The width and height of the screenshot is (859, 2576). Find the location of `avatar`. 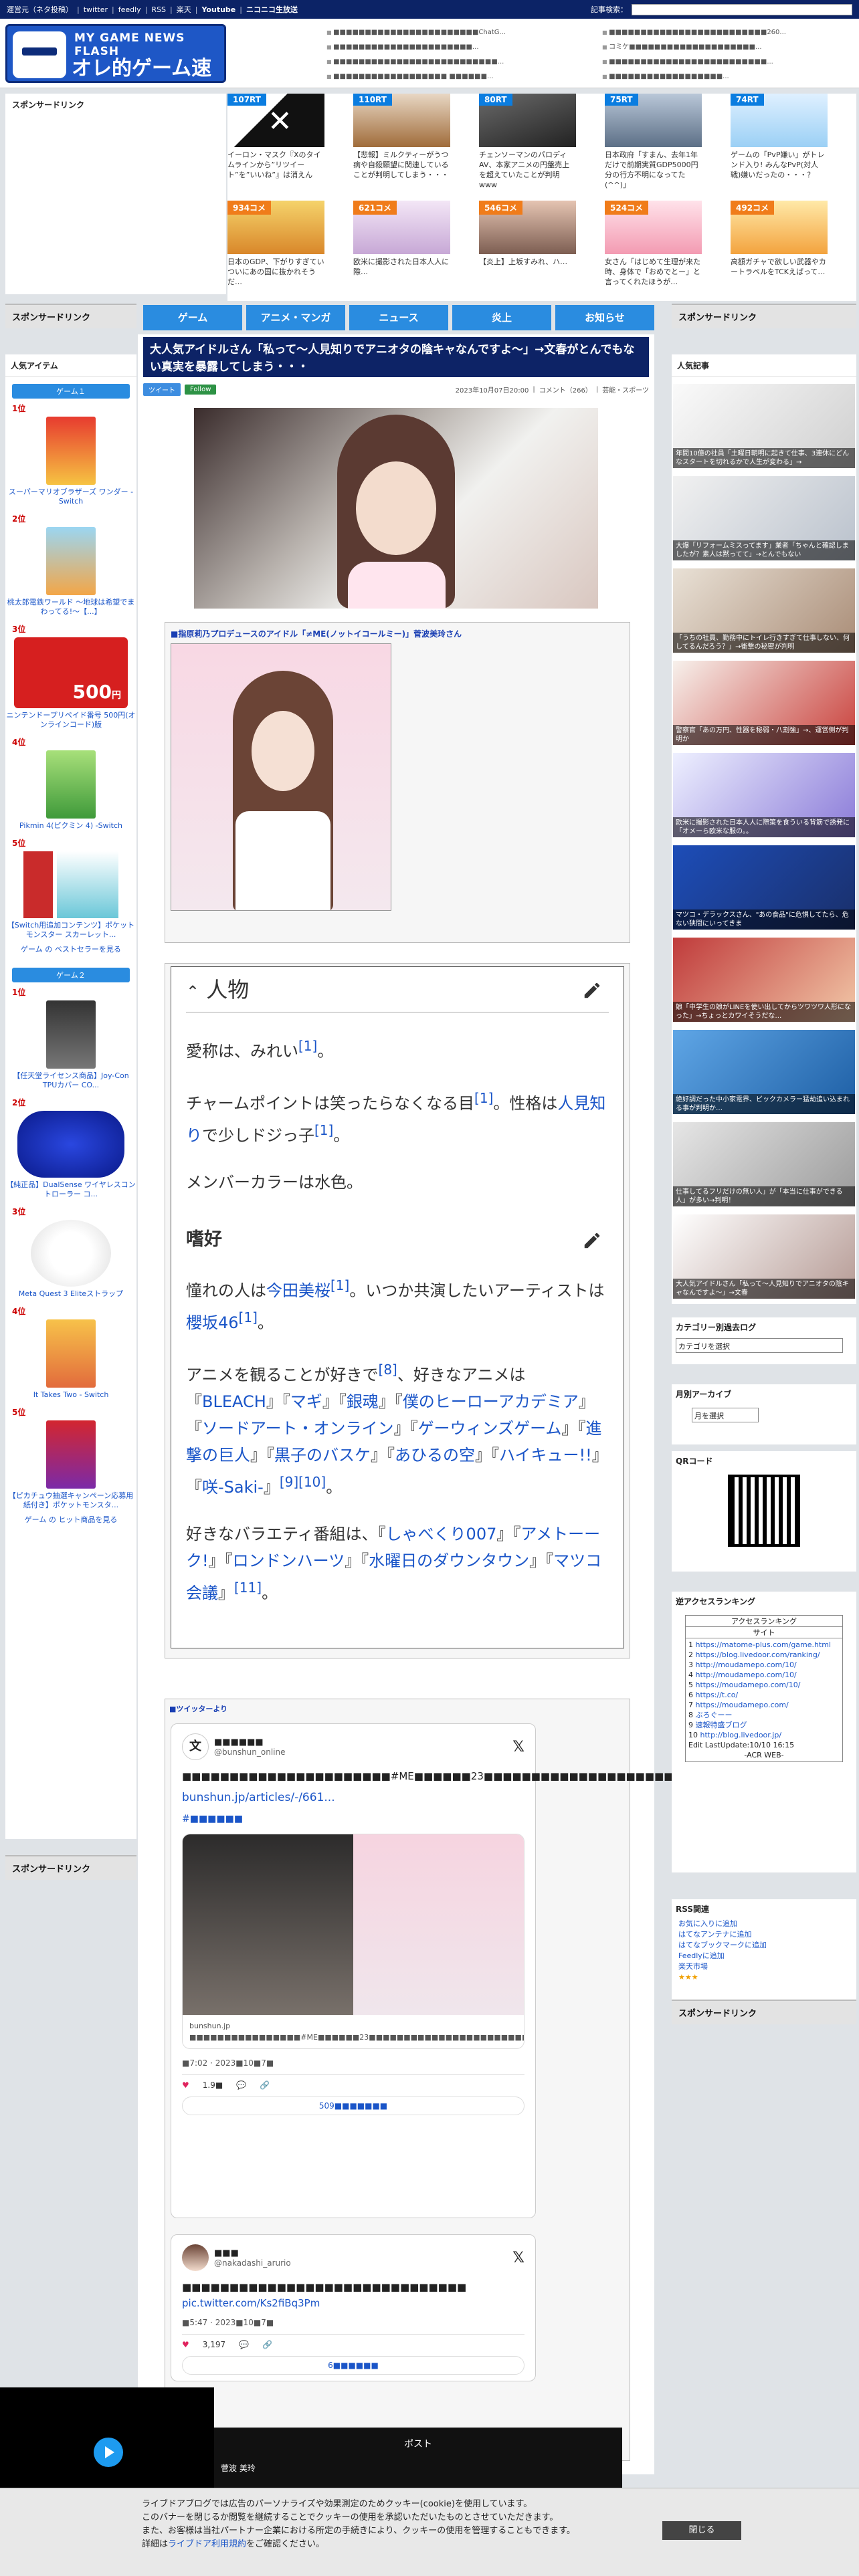

avatar is located at coordinates (196, 2257).